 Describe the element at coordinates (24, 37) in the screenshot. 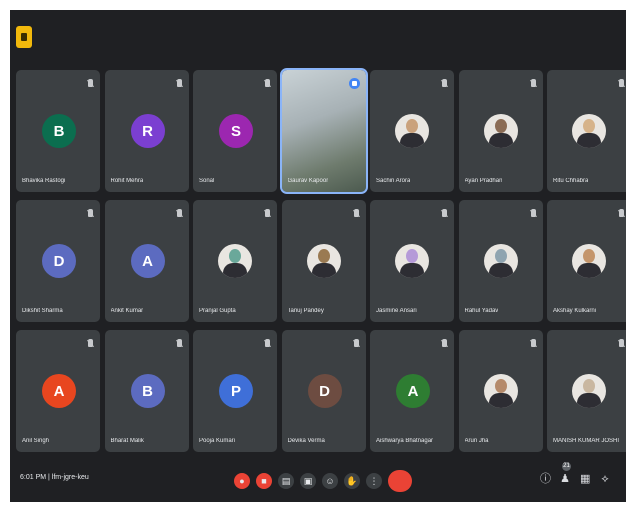

I see `app-logo-icon` at that location.